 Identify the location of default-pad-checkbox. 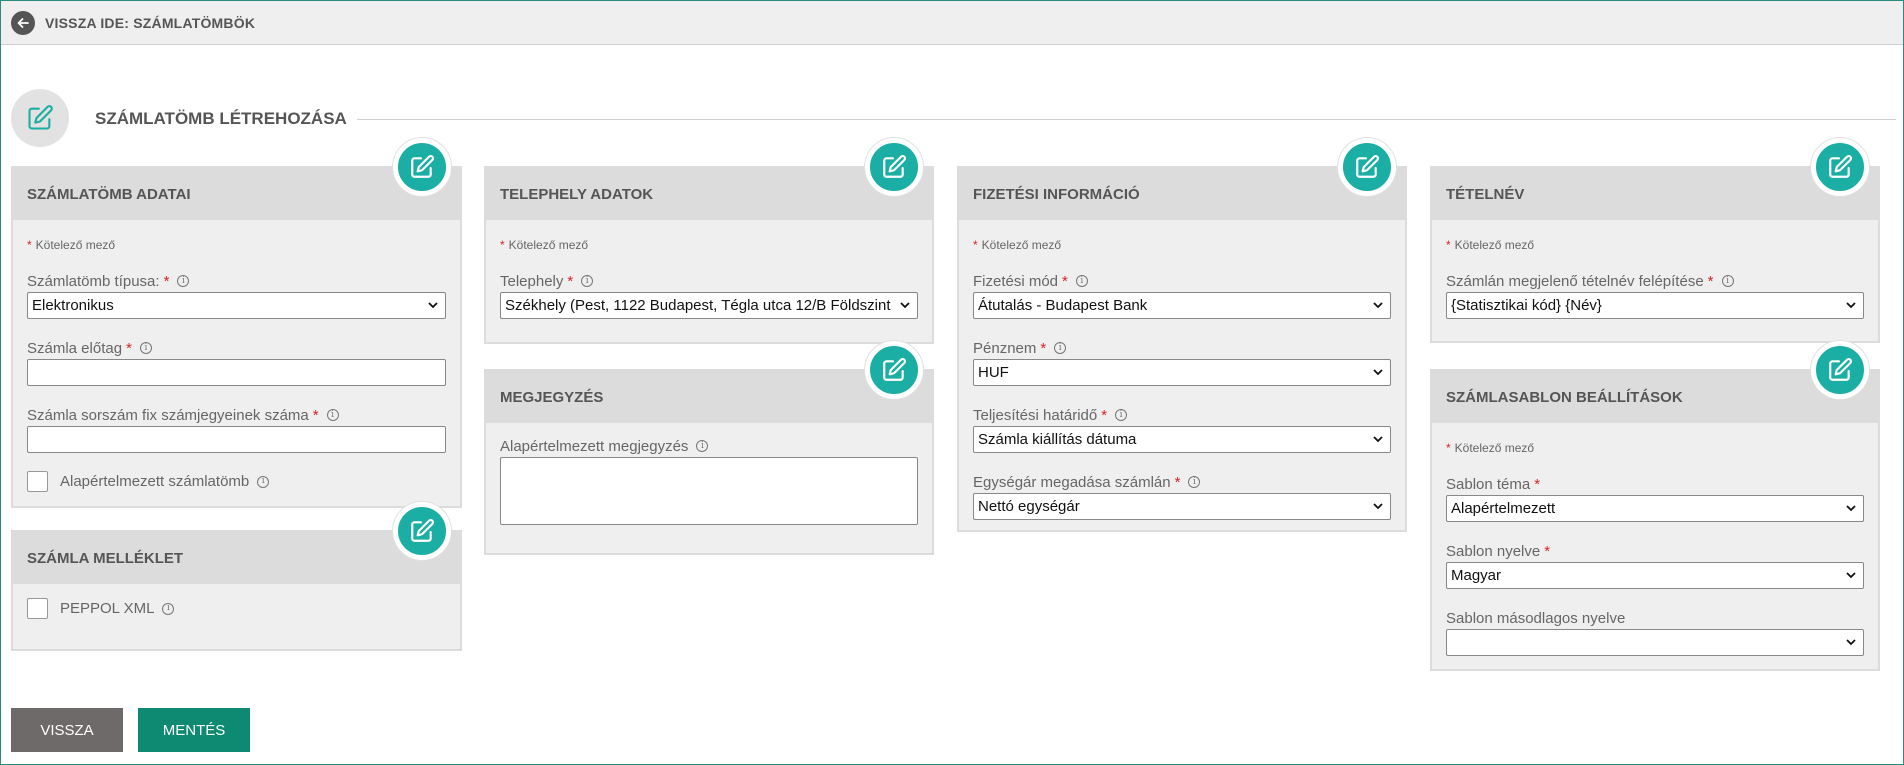
(37, 481).